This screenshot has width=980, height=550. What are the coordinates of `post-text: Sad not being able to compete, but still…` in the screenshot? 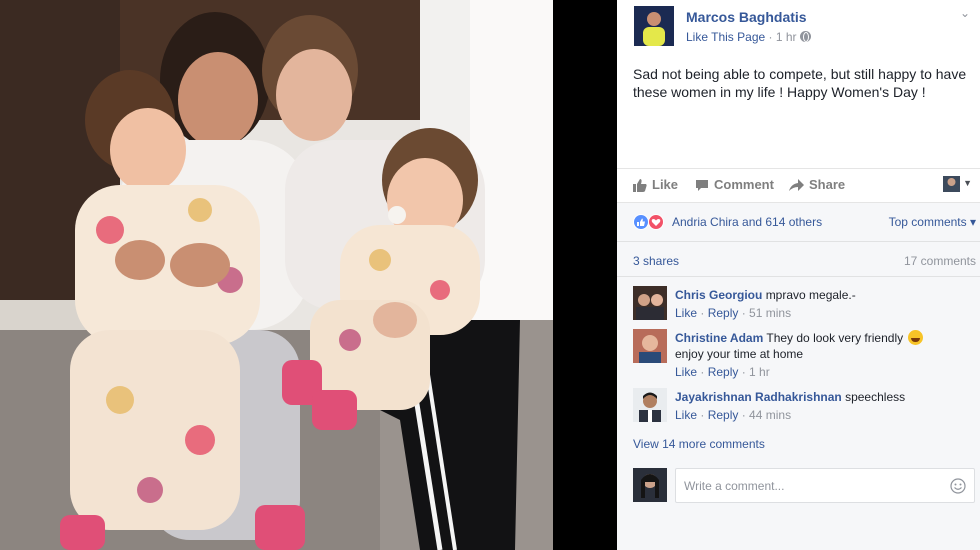 It's located at (800, 83).